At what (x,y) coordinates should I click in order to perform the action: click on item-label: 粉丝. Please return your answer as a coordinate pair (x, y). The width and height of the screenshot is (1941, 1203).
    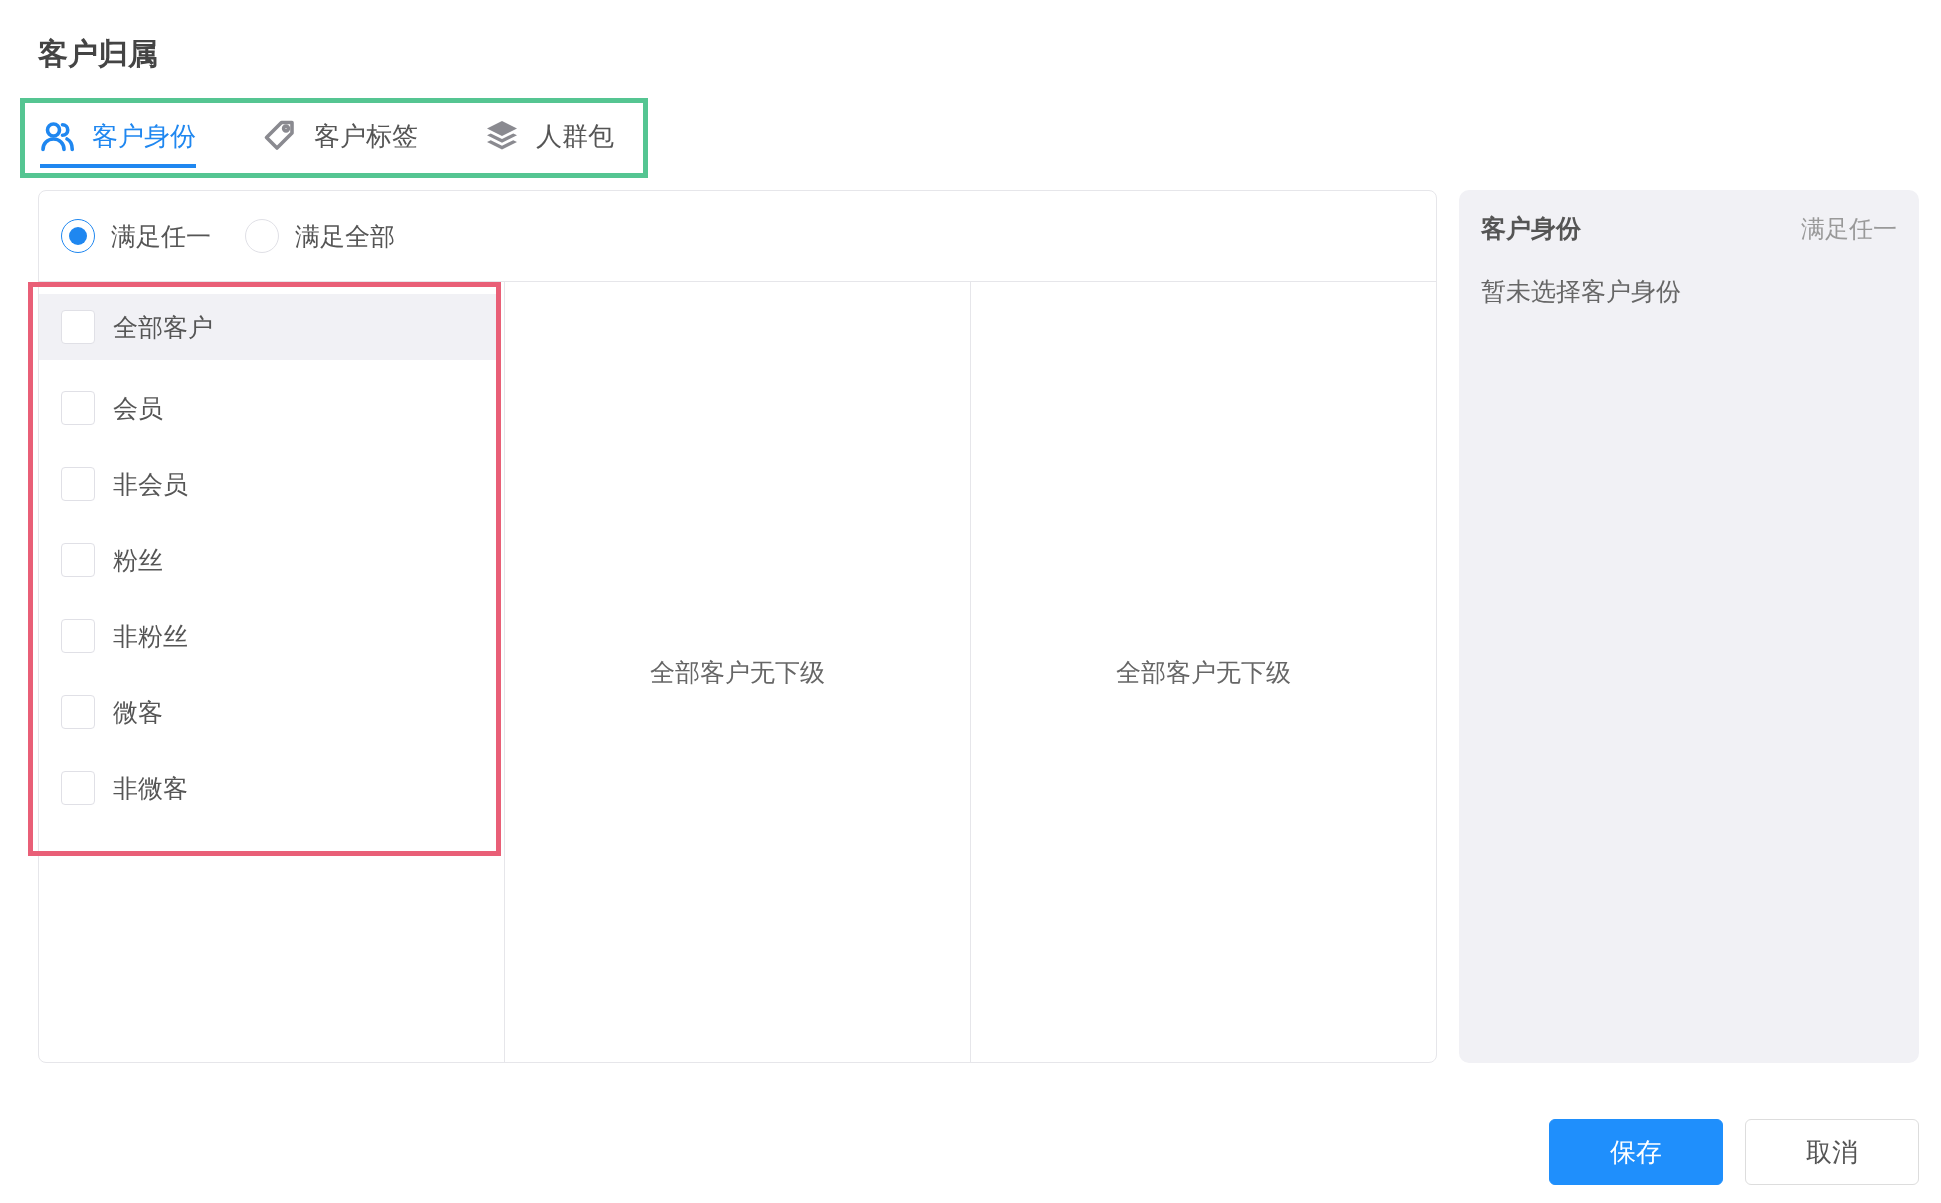
    Looking at the image, I should click on (138, 560).